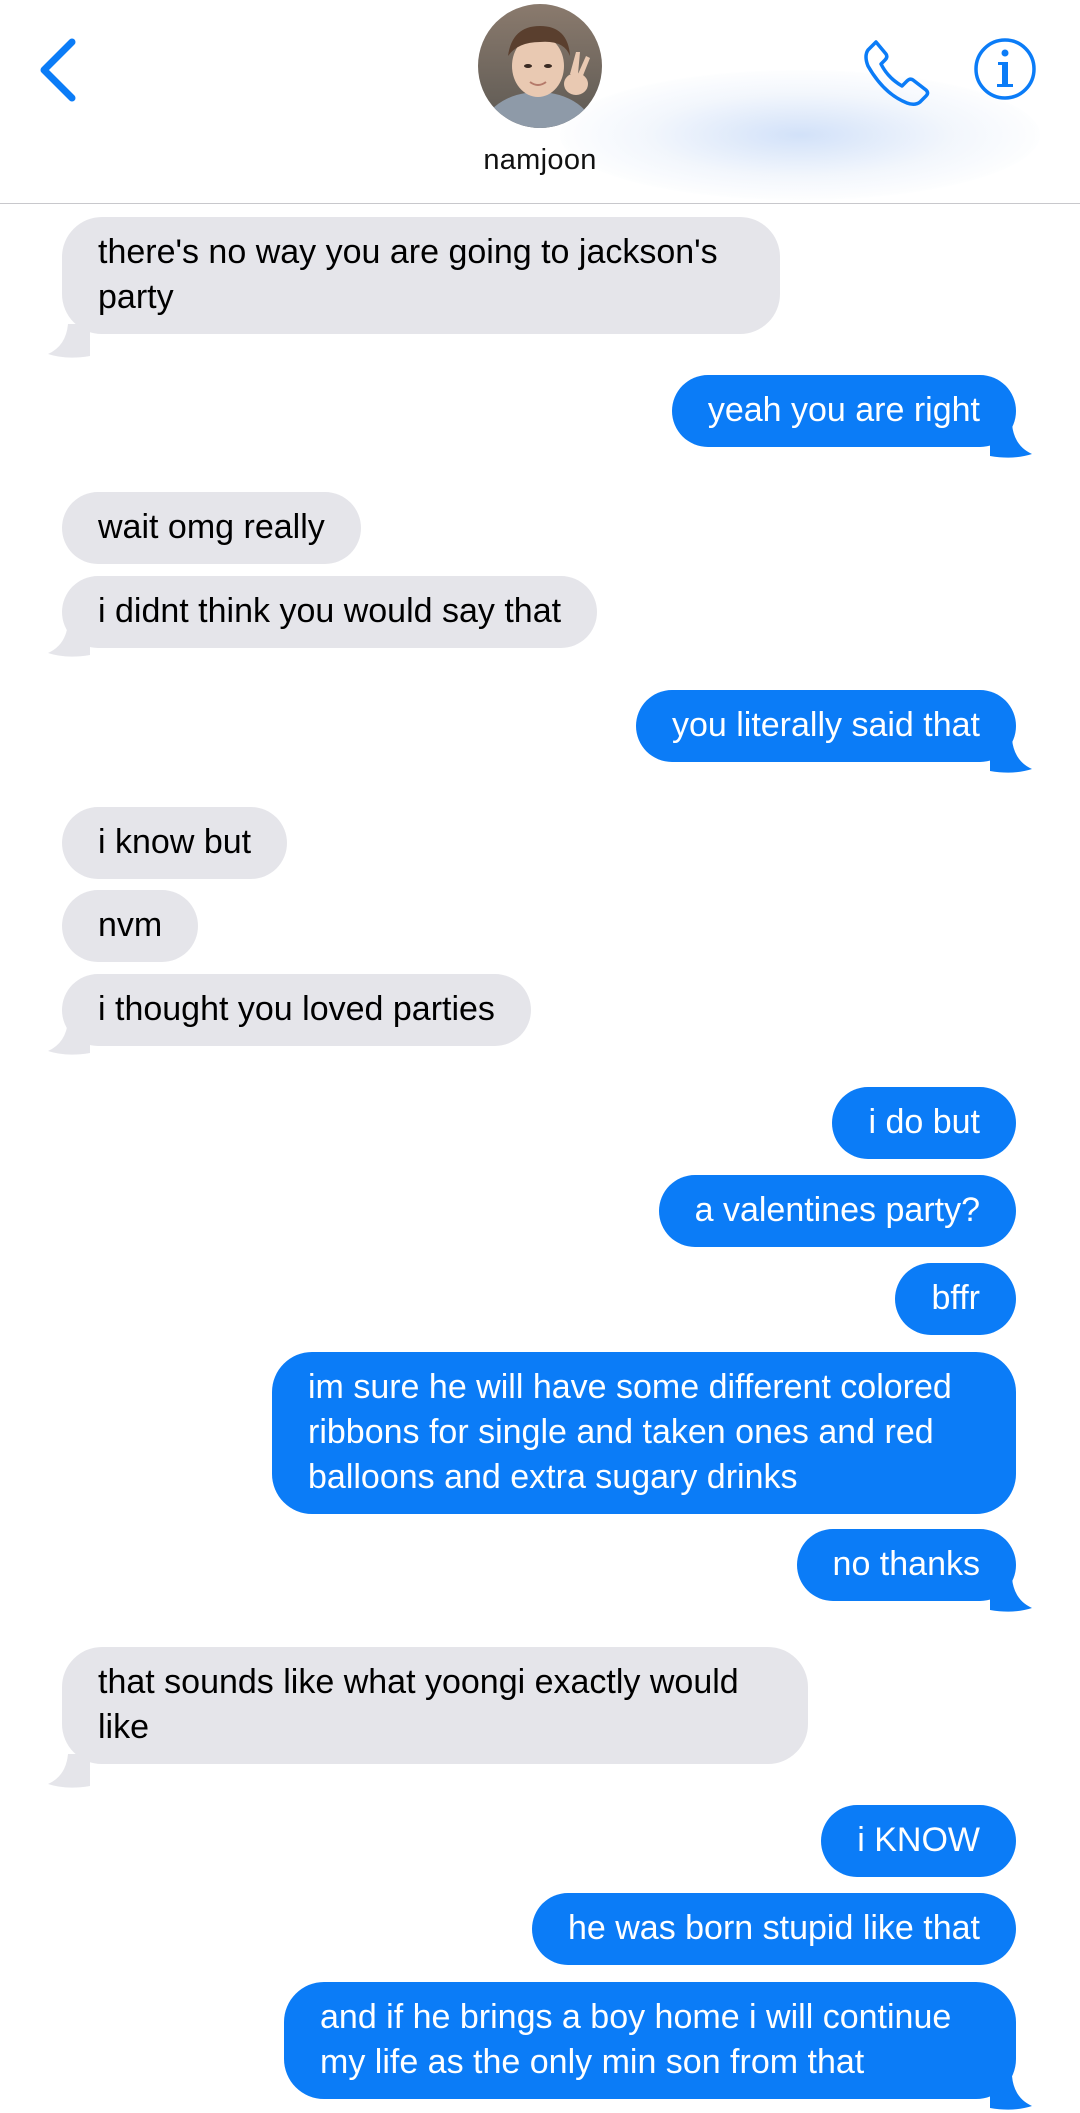 The image size is (1080, 2113). I want to click on message-incoming: wait omg really, so click(211, 528).